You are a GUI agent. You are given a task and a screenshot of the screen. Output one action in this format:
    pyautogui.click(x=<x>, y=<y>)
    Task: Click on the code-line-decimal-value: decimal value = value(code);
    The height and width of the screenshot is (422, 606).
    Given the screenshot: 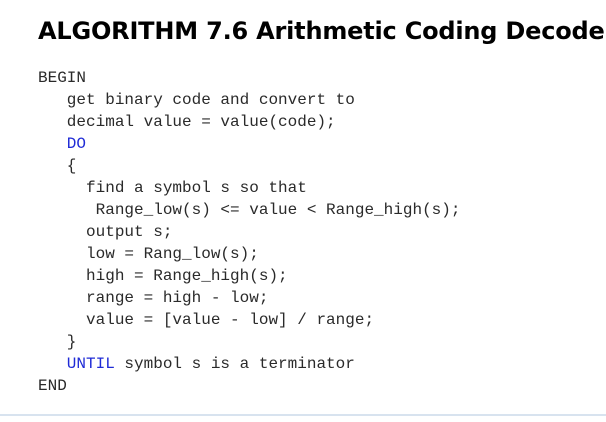 What is the action you would take?
    pyautogui.click(x=249, y=122)
    